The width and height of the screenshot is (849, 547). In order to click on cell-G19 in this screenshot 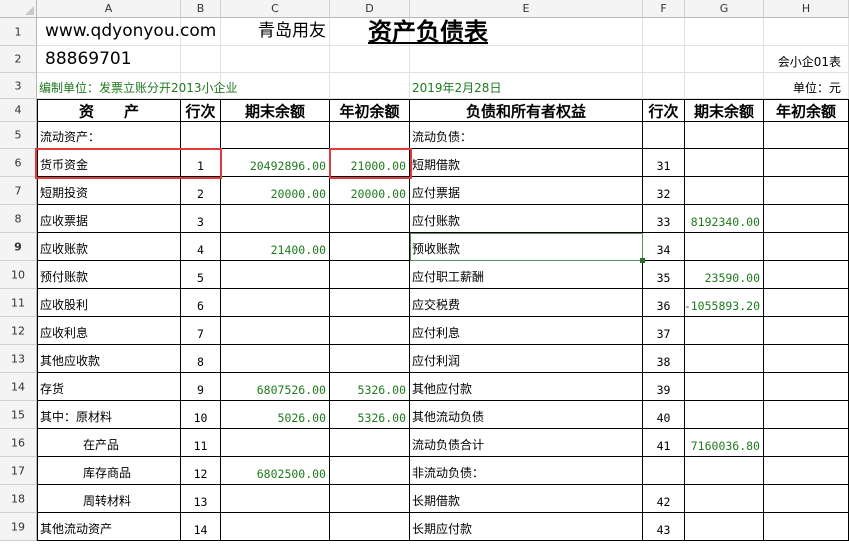, I will do `click(724, 527)`.